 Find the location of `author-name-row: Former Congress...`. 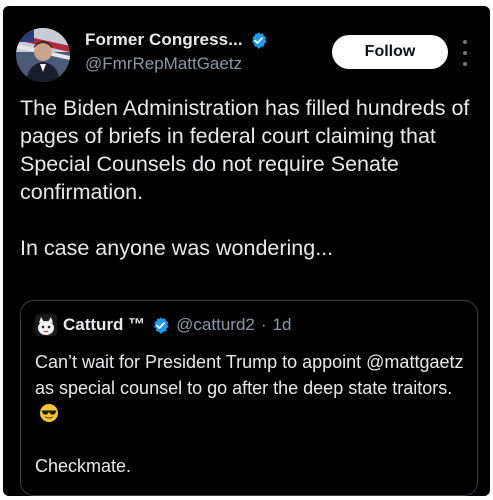

author-name-row: Former Congress... is located at coordinates (176, 40).